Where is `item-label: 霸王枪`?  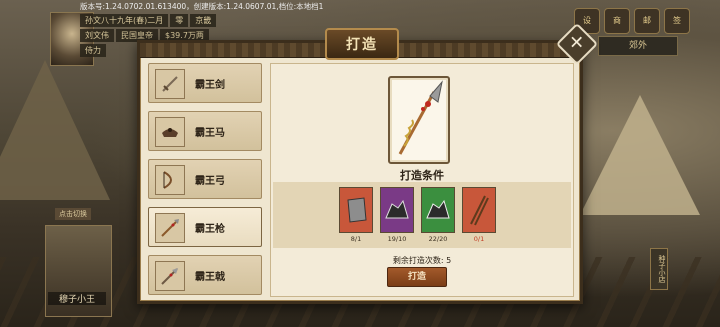
item-label: 霸王枪 is located at coordinates (210, 229).